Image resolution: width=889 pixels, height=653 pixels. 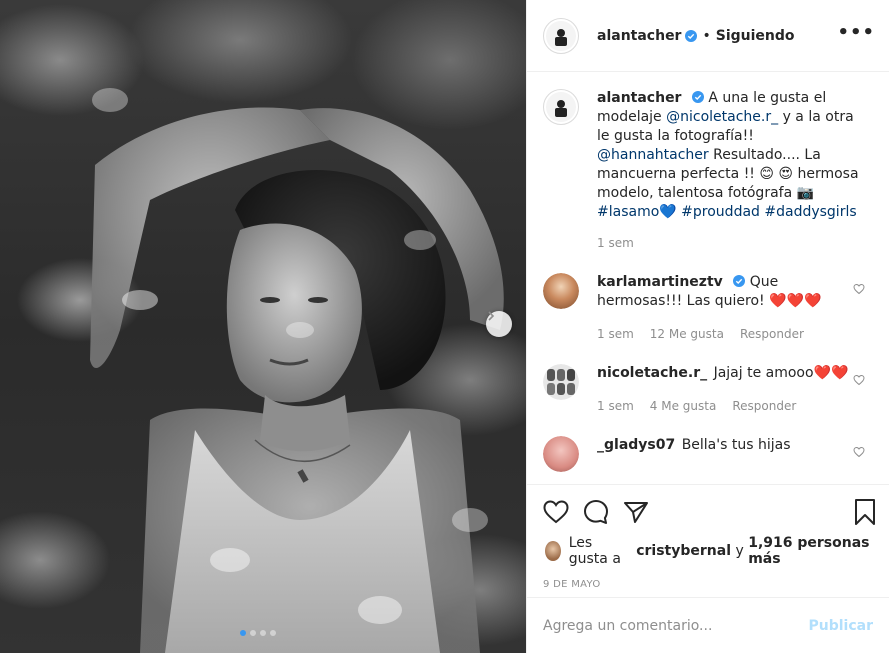 I want to click on comment-likes: 12 Me gusta, so click(x=687, y=334).